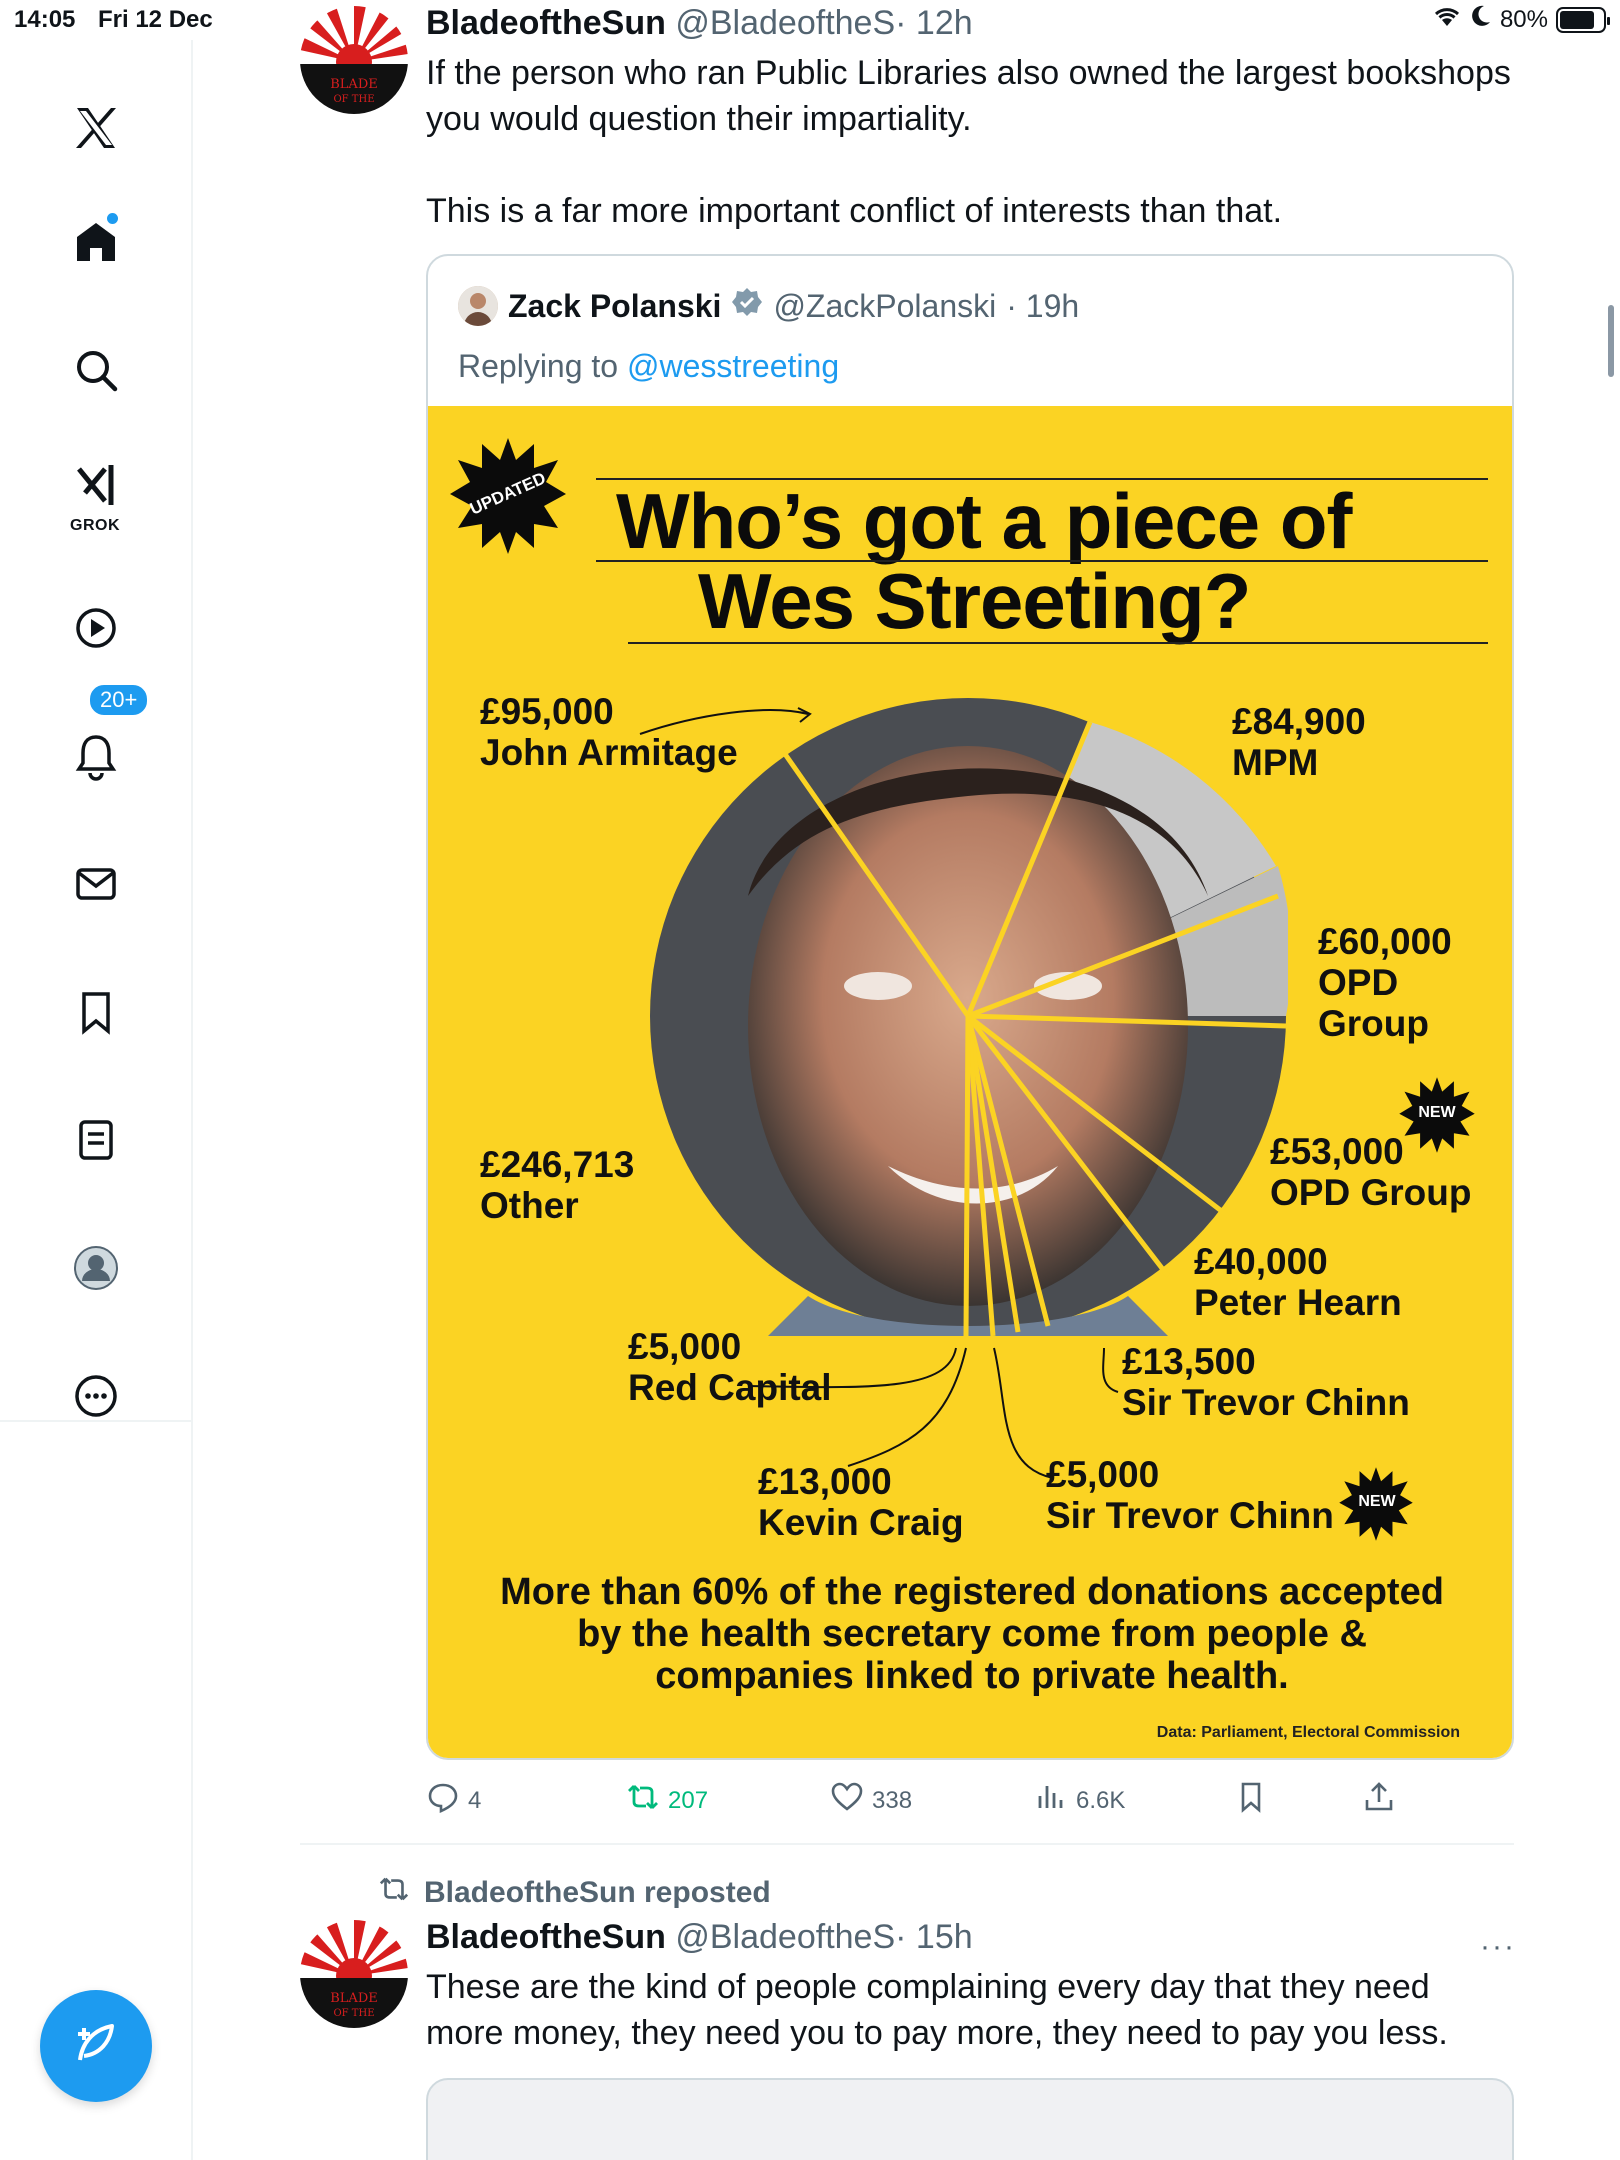 The image size is (1620, 2160). Describe the element at coordinates (970, 2119) in the screenshot. I see `tweet2-media` at that location.